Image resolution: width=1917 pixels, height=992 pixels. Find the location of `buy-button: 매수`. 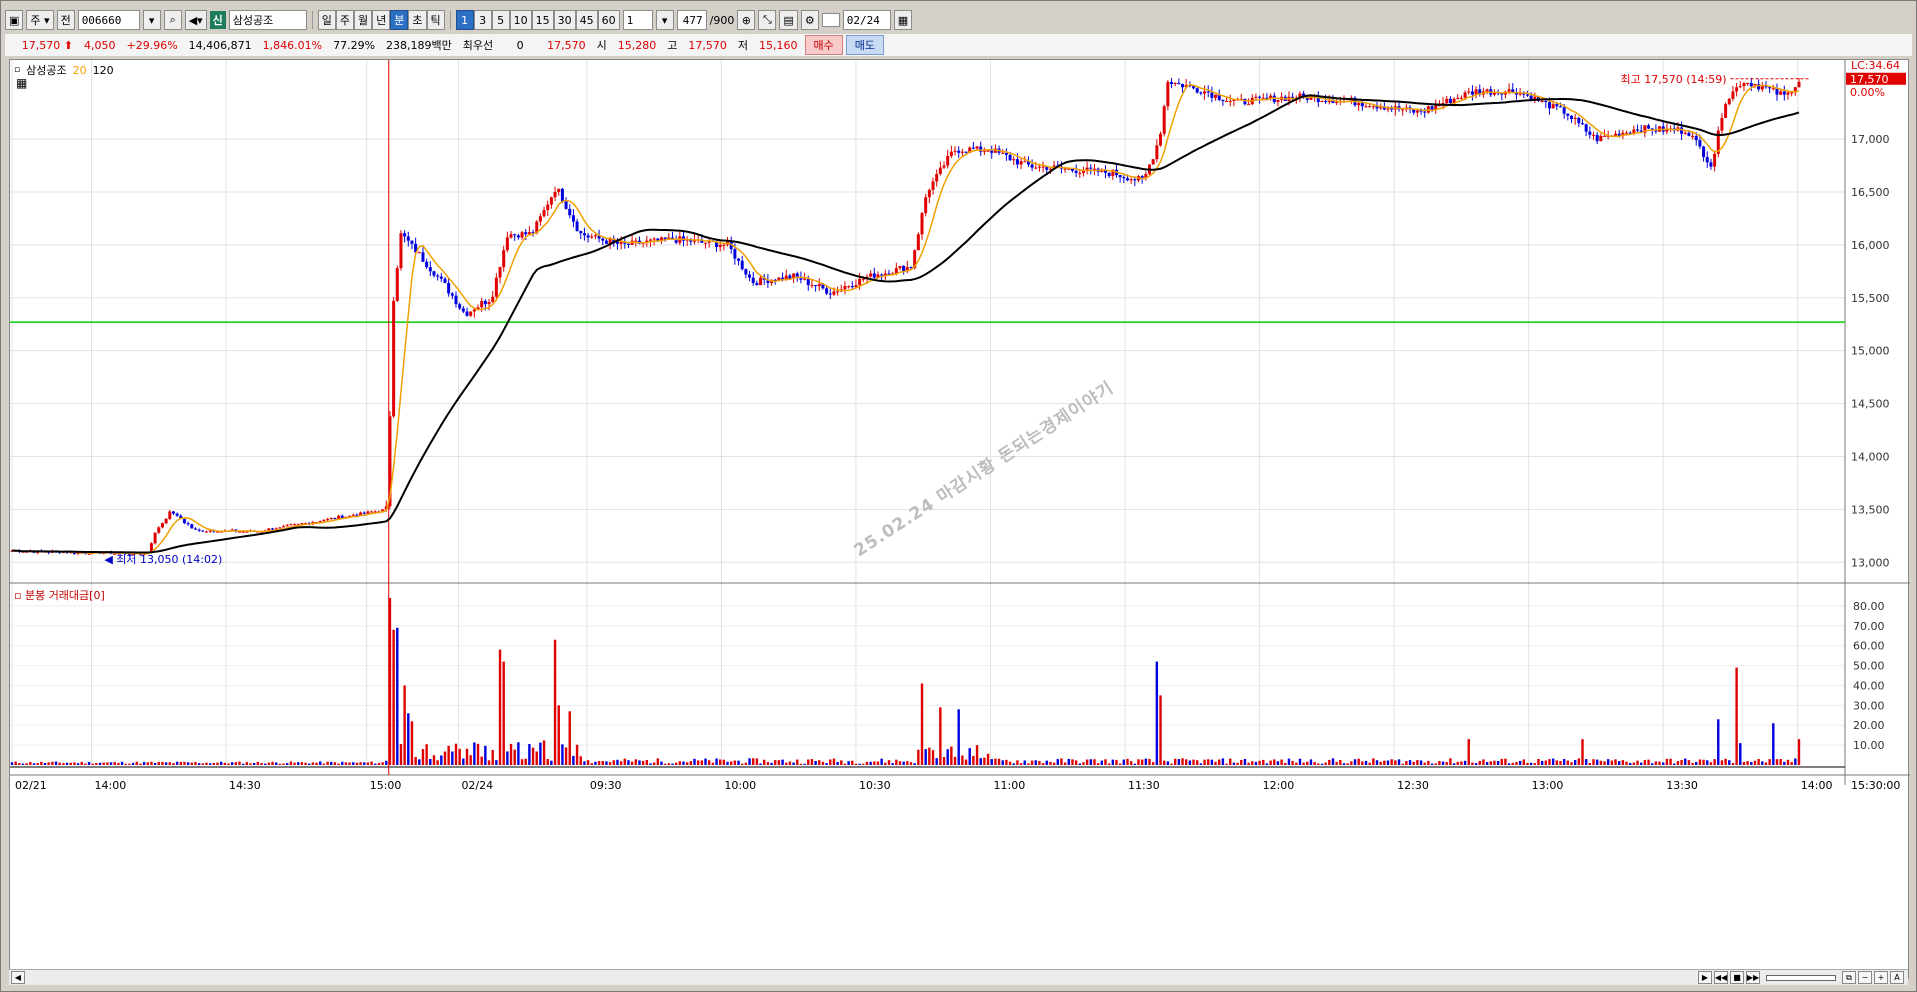

buy-button: 매수 is located at coordinates (823, 45).